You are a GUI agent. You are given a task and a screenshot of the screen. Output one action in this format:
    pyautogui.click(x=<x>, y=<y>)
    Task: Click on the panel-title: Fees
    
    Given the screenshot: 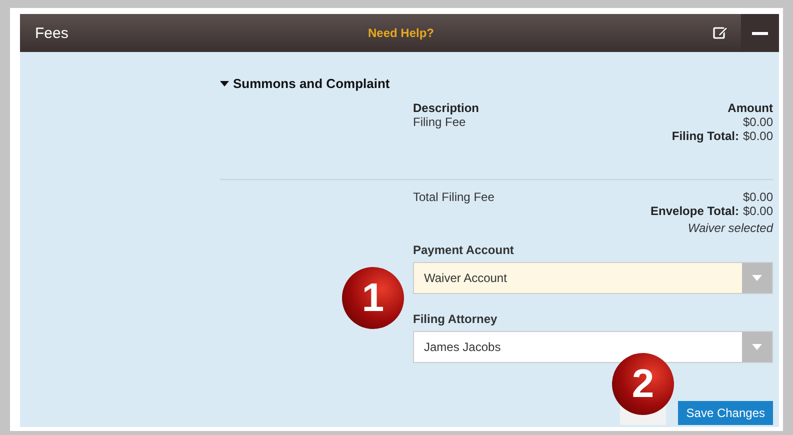 What is the action you would take?
    pyautogui.click(x=52, y=33)
    